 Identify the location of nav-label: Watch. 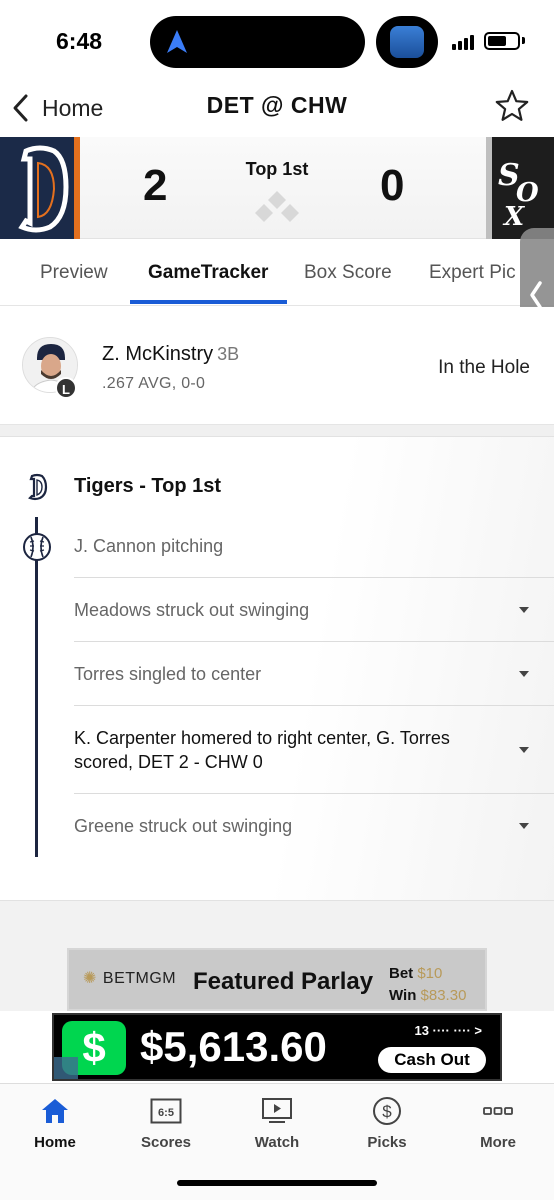
(277, 1142).